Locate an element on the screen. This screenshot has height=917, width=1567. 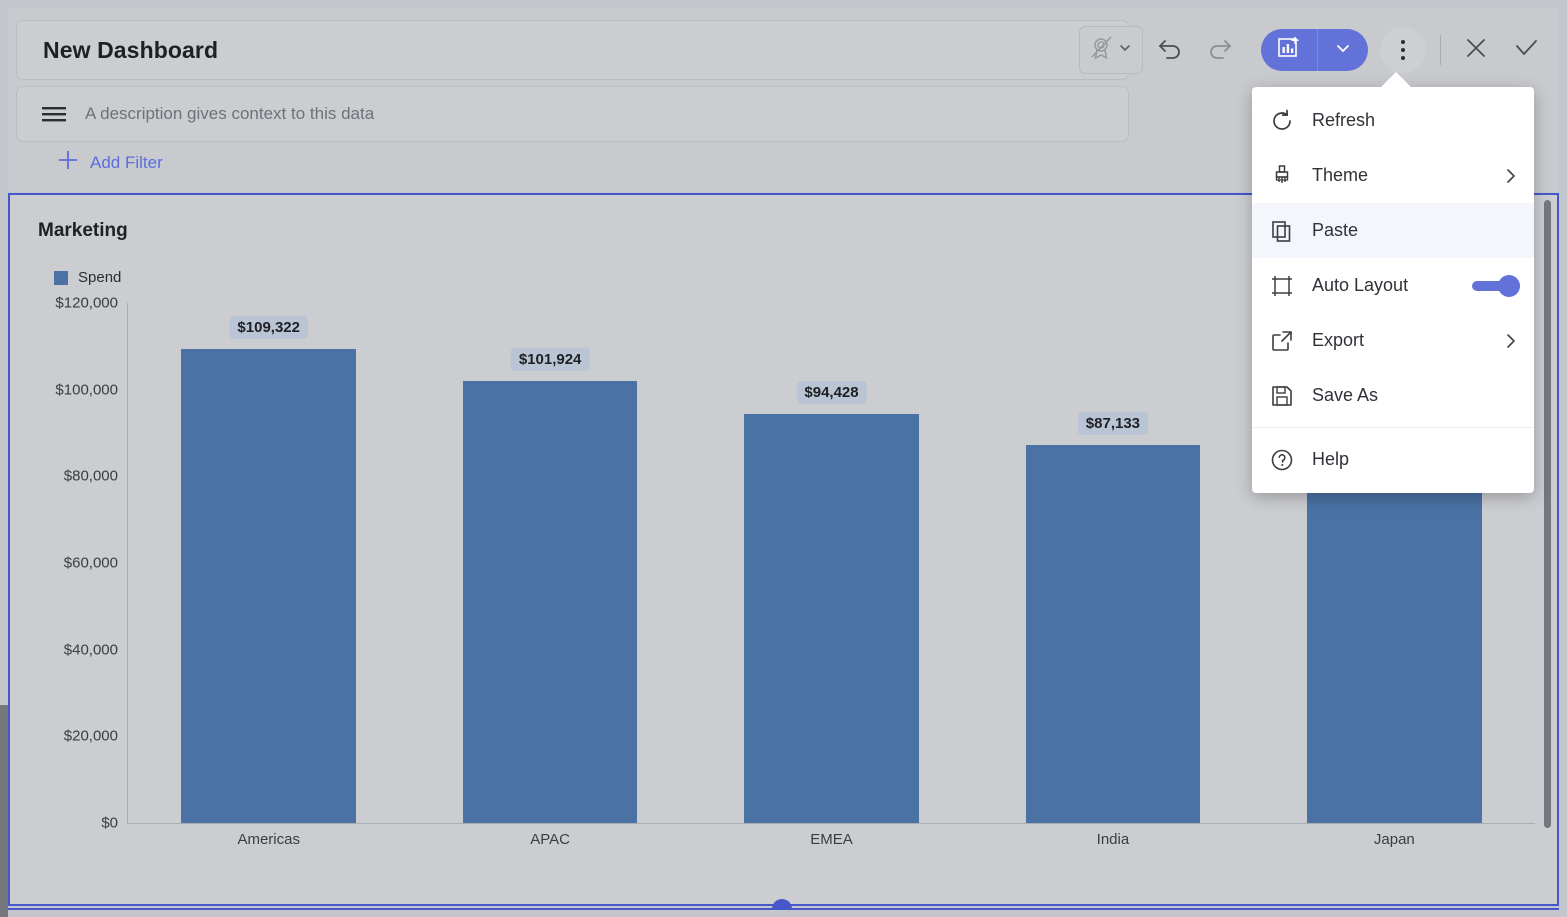
save-floppy-icon is located at coordinates (1287, 396).